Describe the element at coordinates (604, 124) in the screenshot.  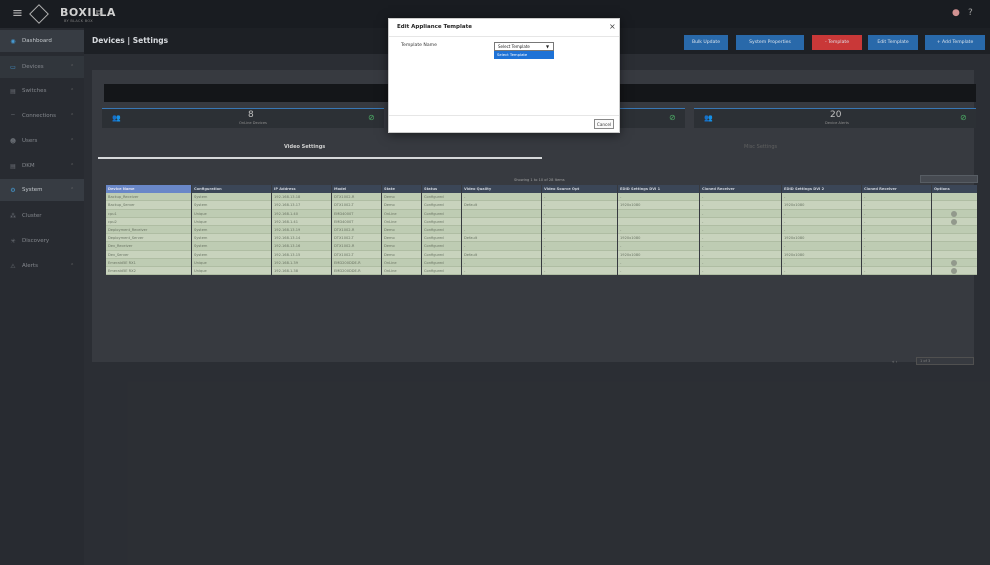
I see `cancel-button: Cancel` at that location.